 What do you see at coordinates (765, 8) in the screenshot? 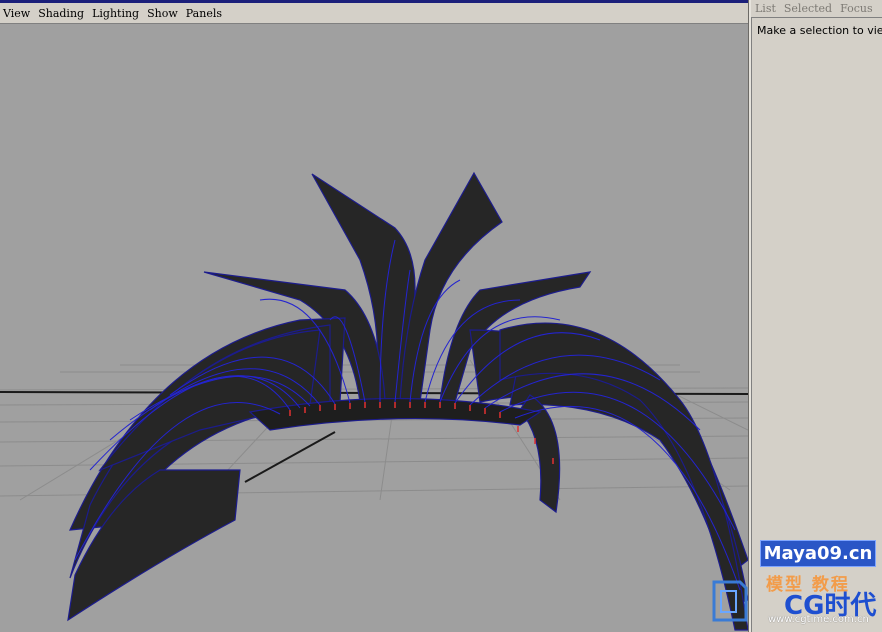
I see `menu-list: List` at bounding box center [765, 8].